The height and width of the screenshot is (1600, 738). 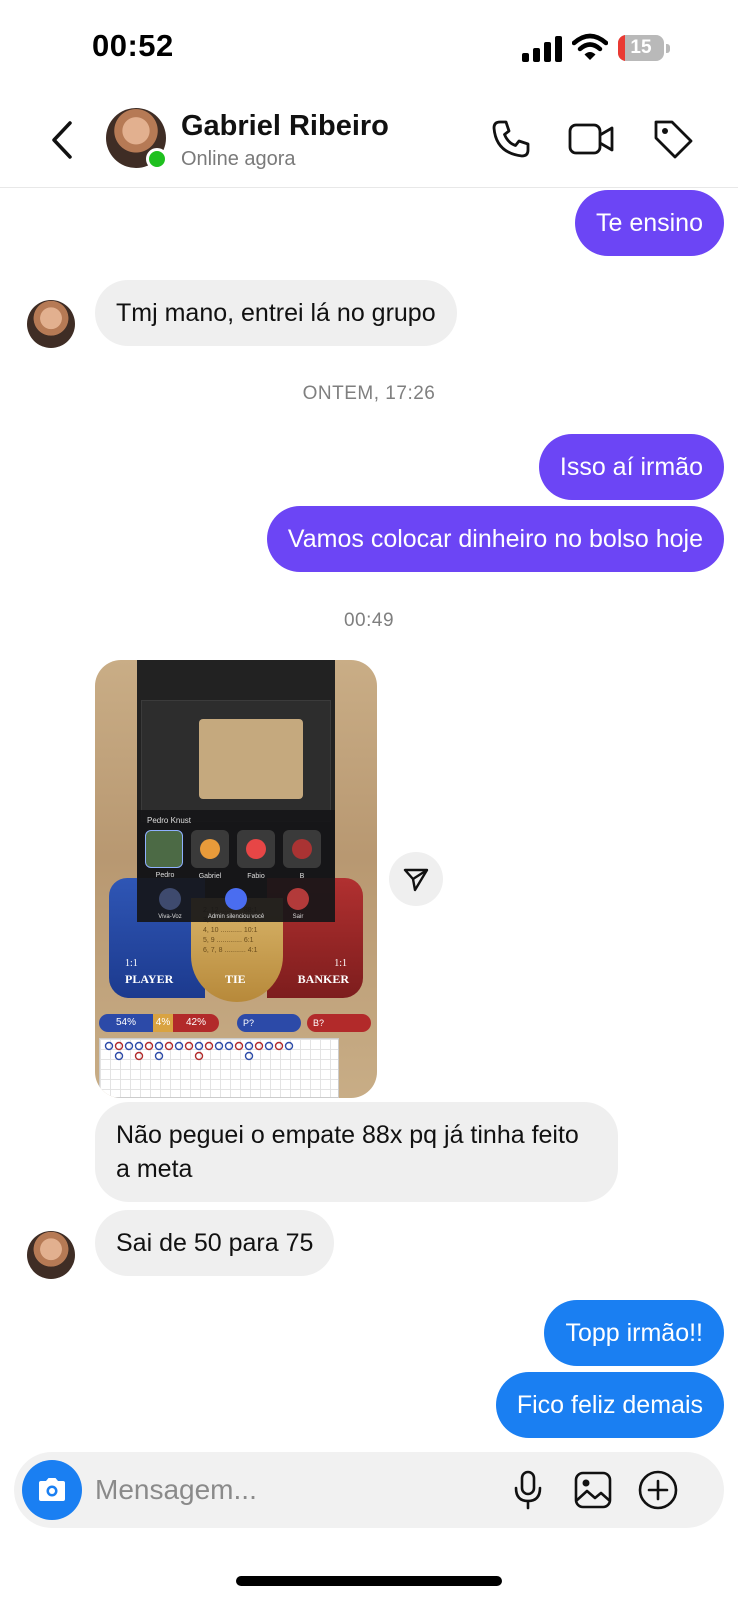 I want to click on camera-button, so click(x=52, y=1490).